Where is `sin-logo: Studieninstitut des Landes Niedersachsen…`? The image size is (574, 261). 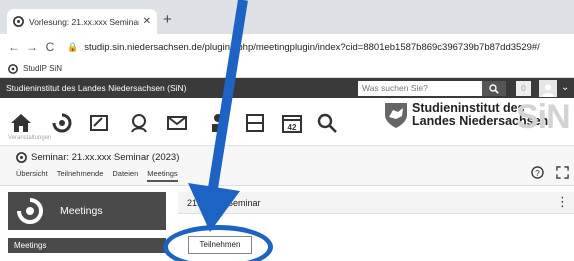 sin-logo: Studieninstitut des Landes Niedersachsen… is located at coordinates (477, 118).